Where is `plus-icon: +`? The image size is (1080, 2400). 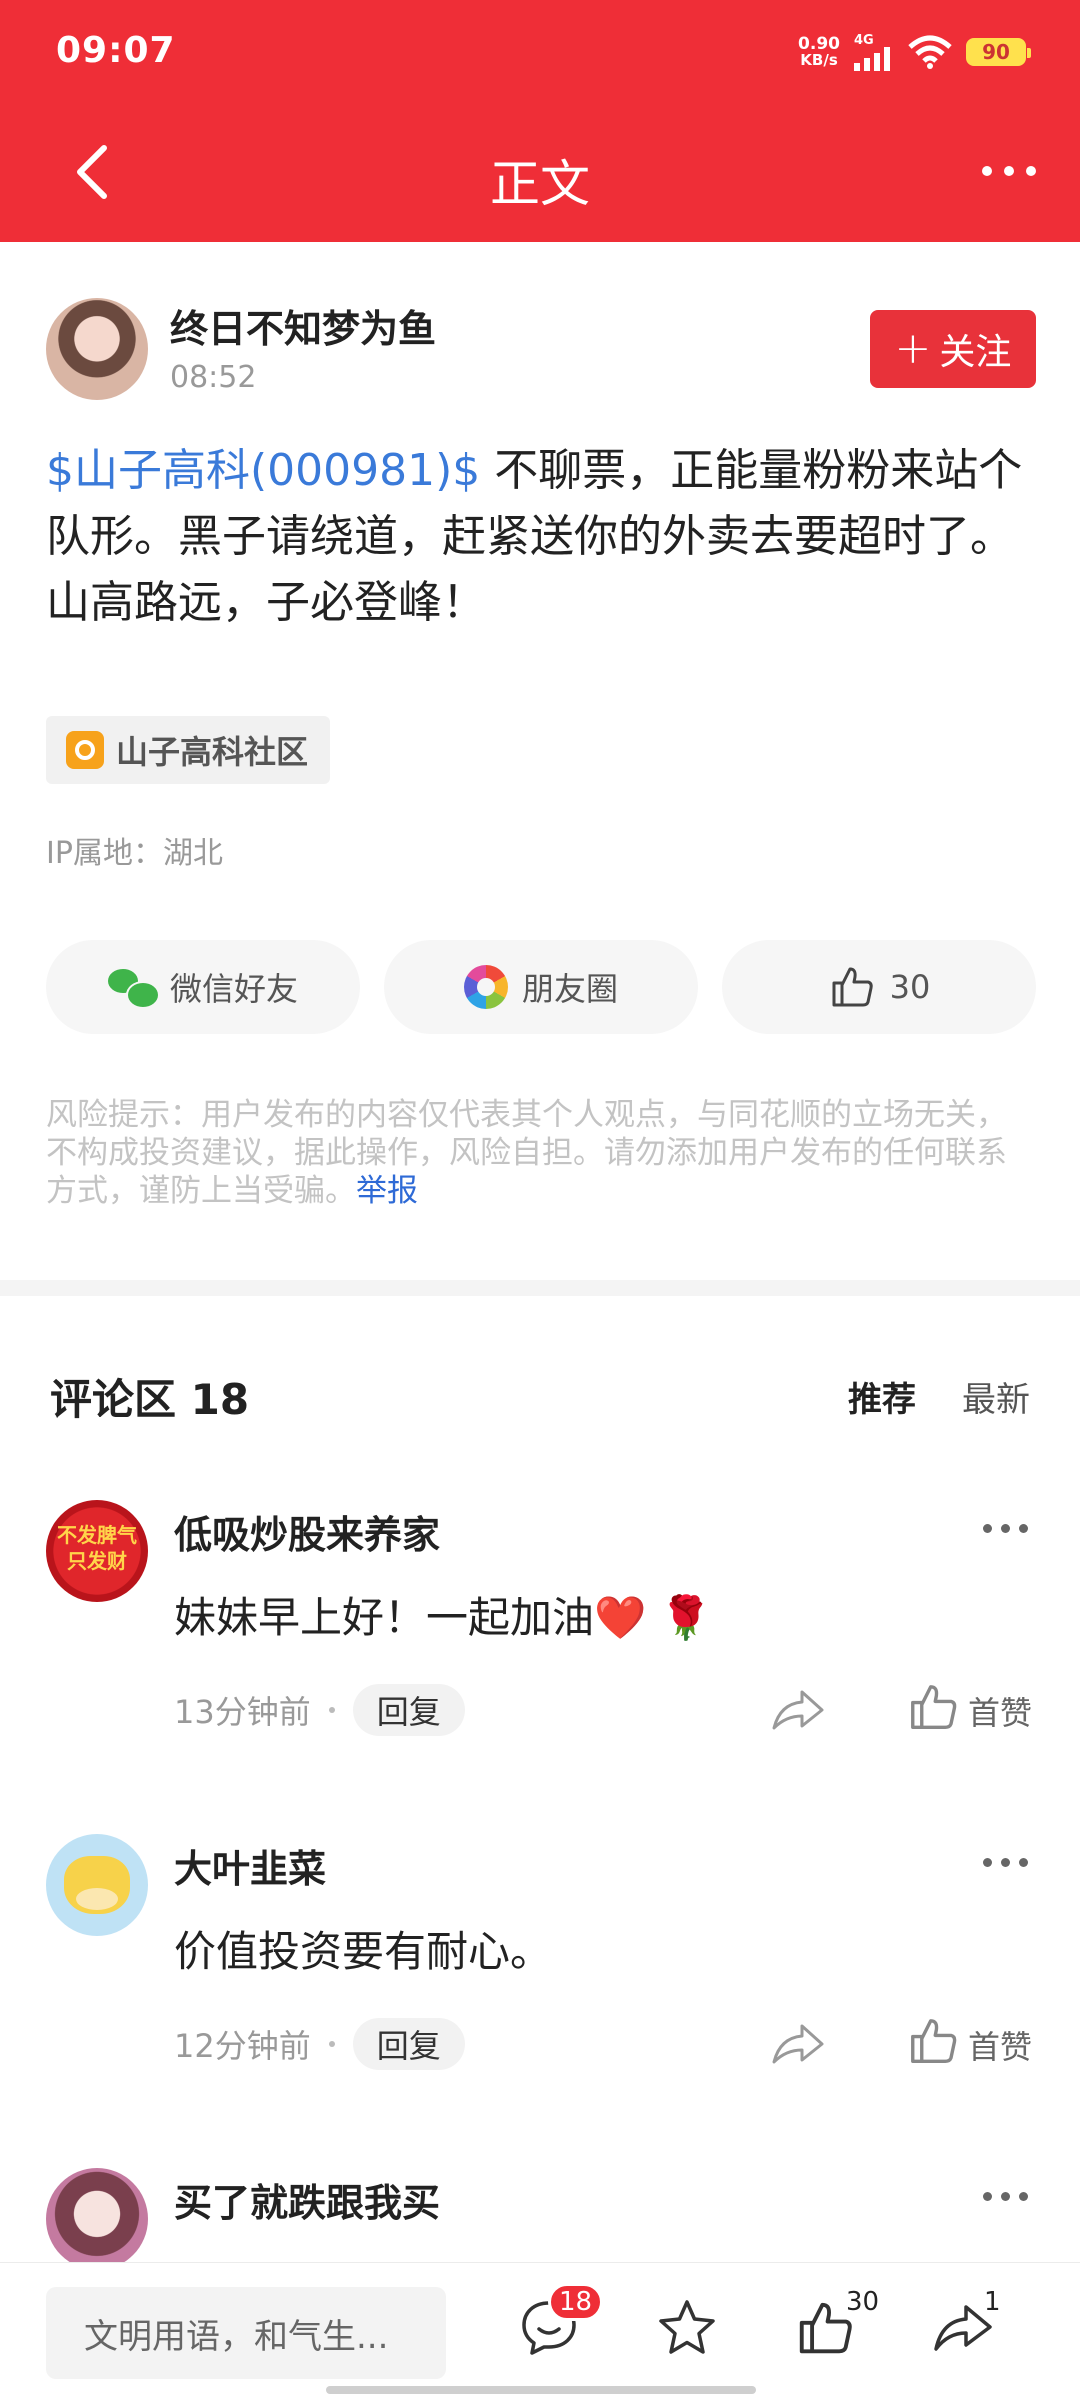
plus-icon: + is located at coordinates (913, 348).